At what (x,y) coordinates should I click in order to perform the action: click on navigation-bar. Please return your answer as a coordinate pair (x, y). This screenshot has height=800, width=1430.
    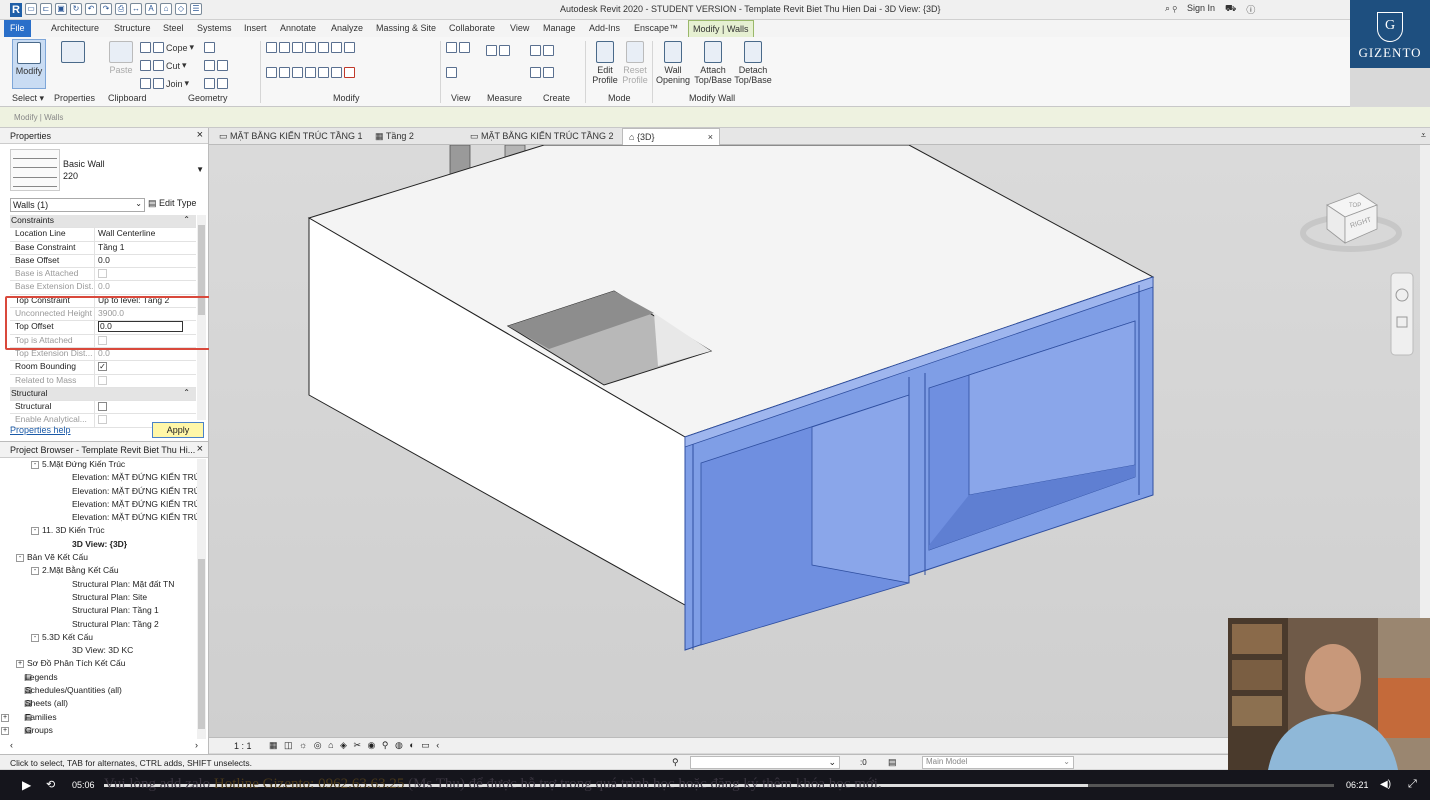
    Looking at the image, I should click on (1402, 314).